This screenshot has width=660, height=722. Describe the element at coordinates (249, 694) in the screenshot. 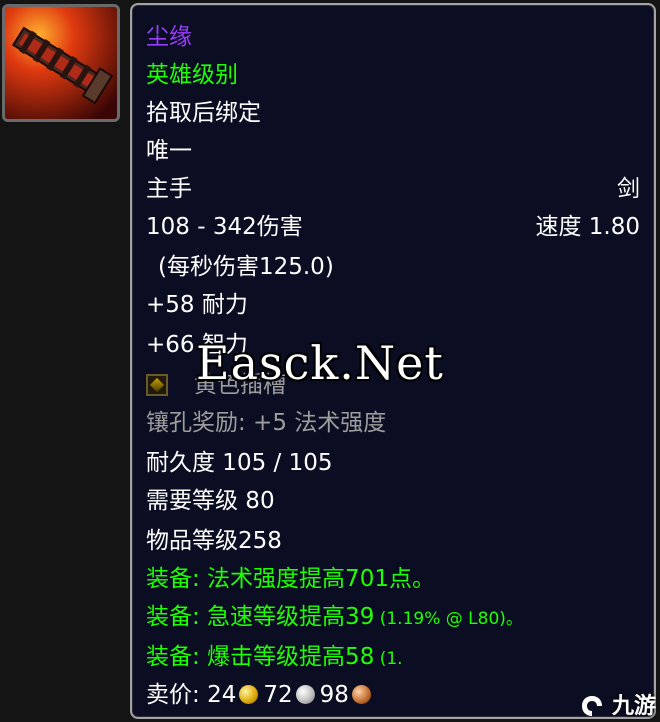

I see `gold-coin-icon` at that location.